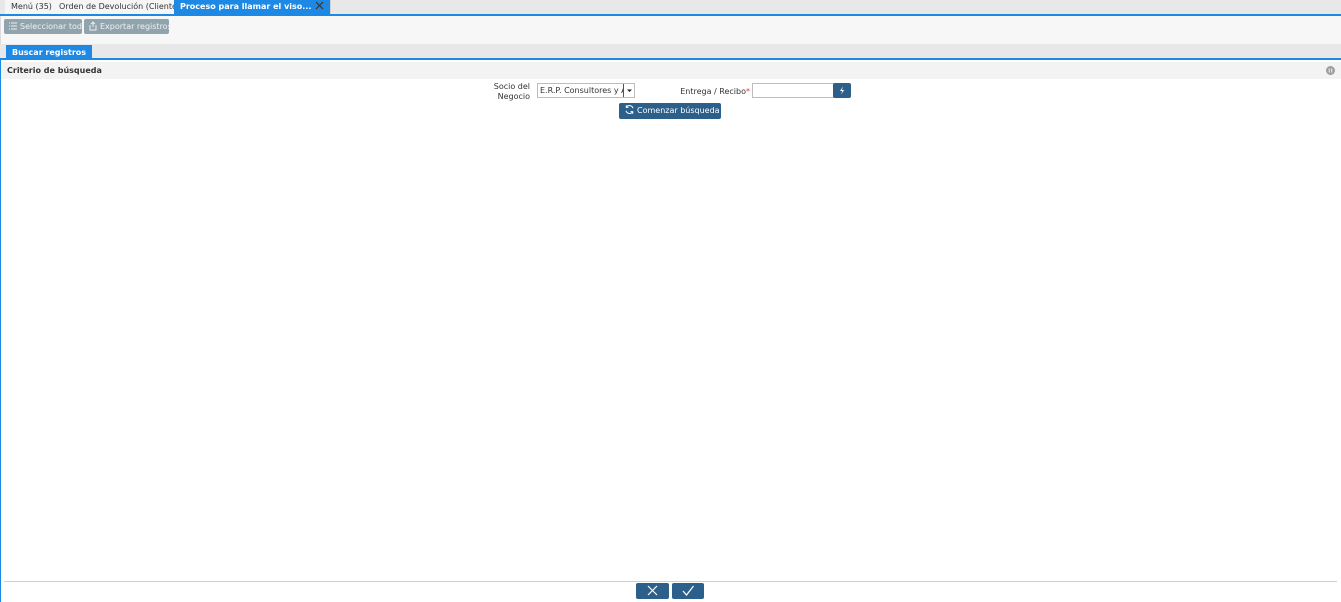  What do you see at coordinates (671, 70) in the screenshot?
I see `search-criteria-header: Criterio de búsqueda` at bounding box center [671, 70].